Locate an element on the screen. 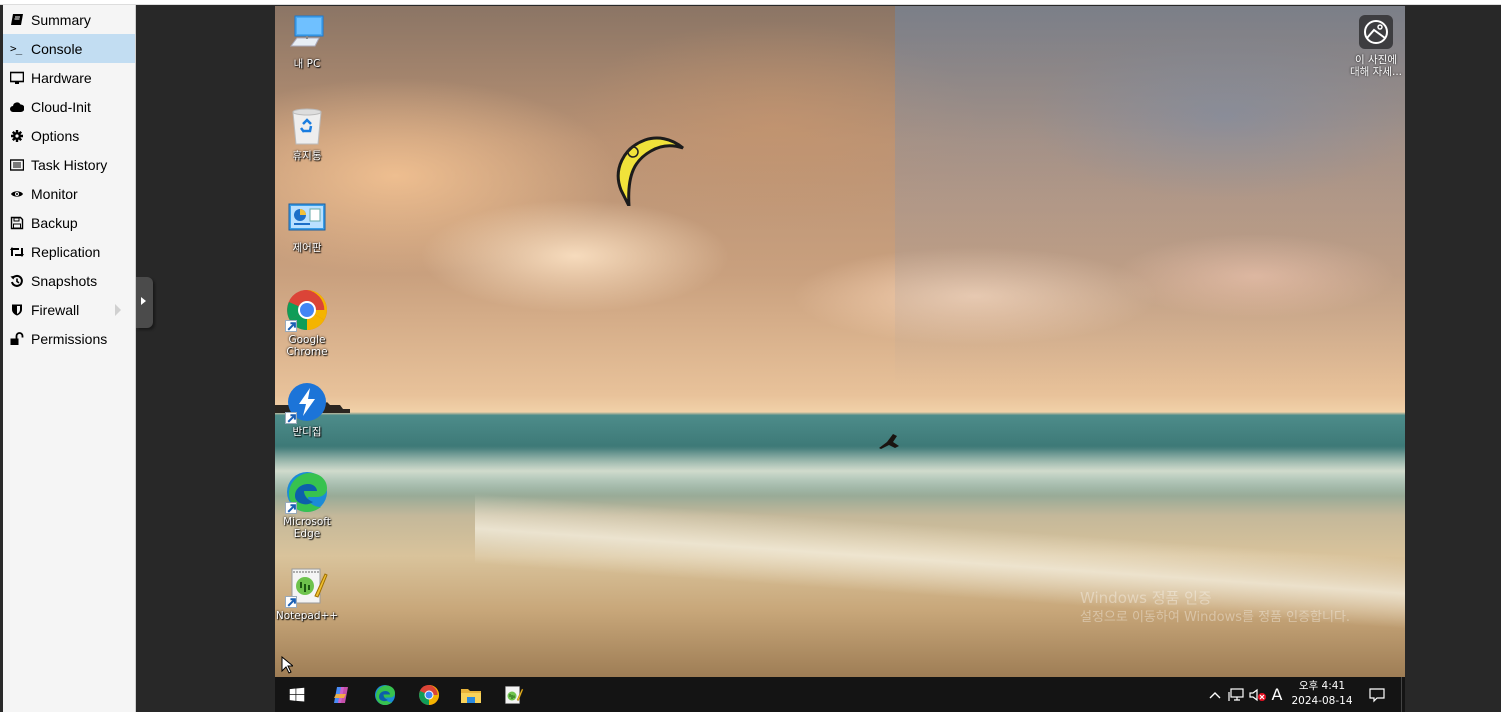  gear-icon is located at coordinates (19, 136).